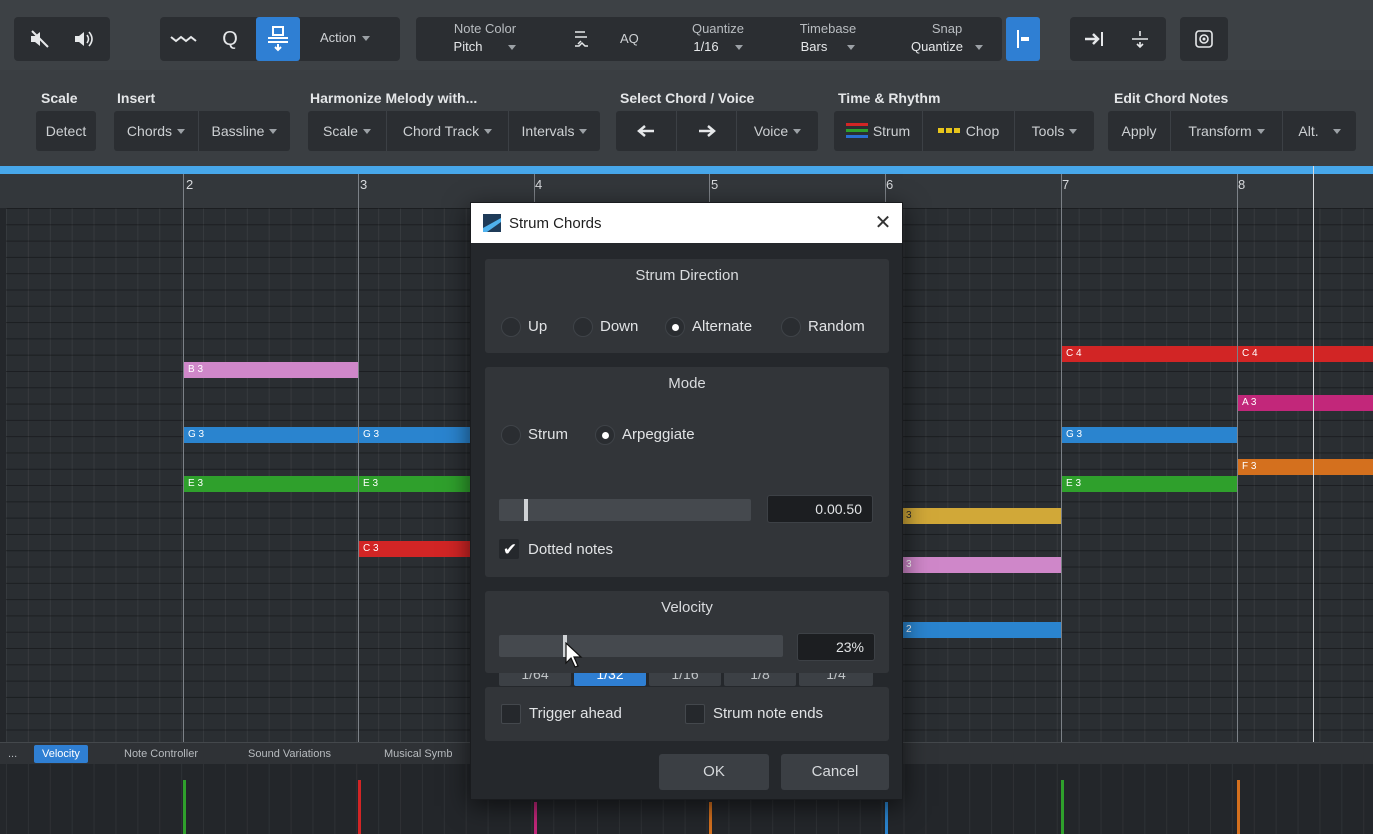 Image resolution: width=1373 pixels, height=834 pixels. Describe the element at coordinates (539, 184) in the screenshot. I see `bar-number: 4` at that location.